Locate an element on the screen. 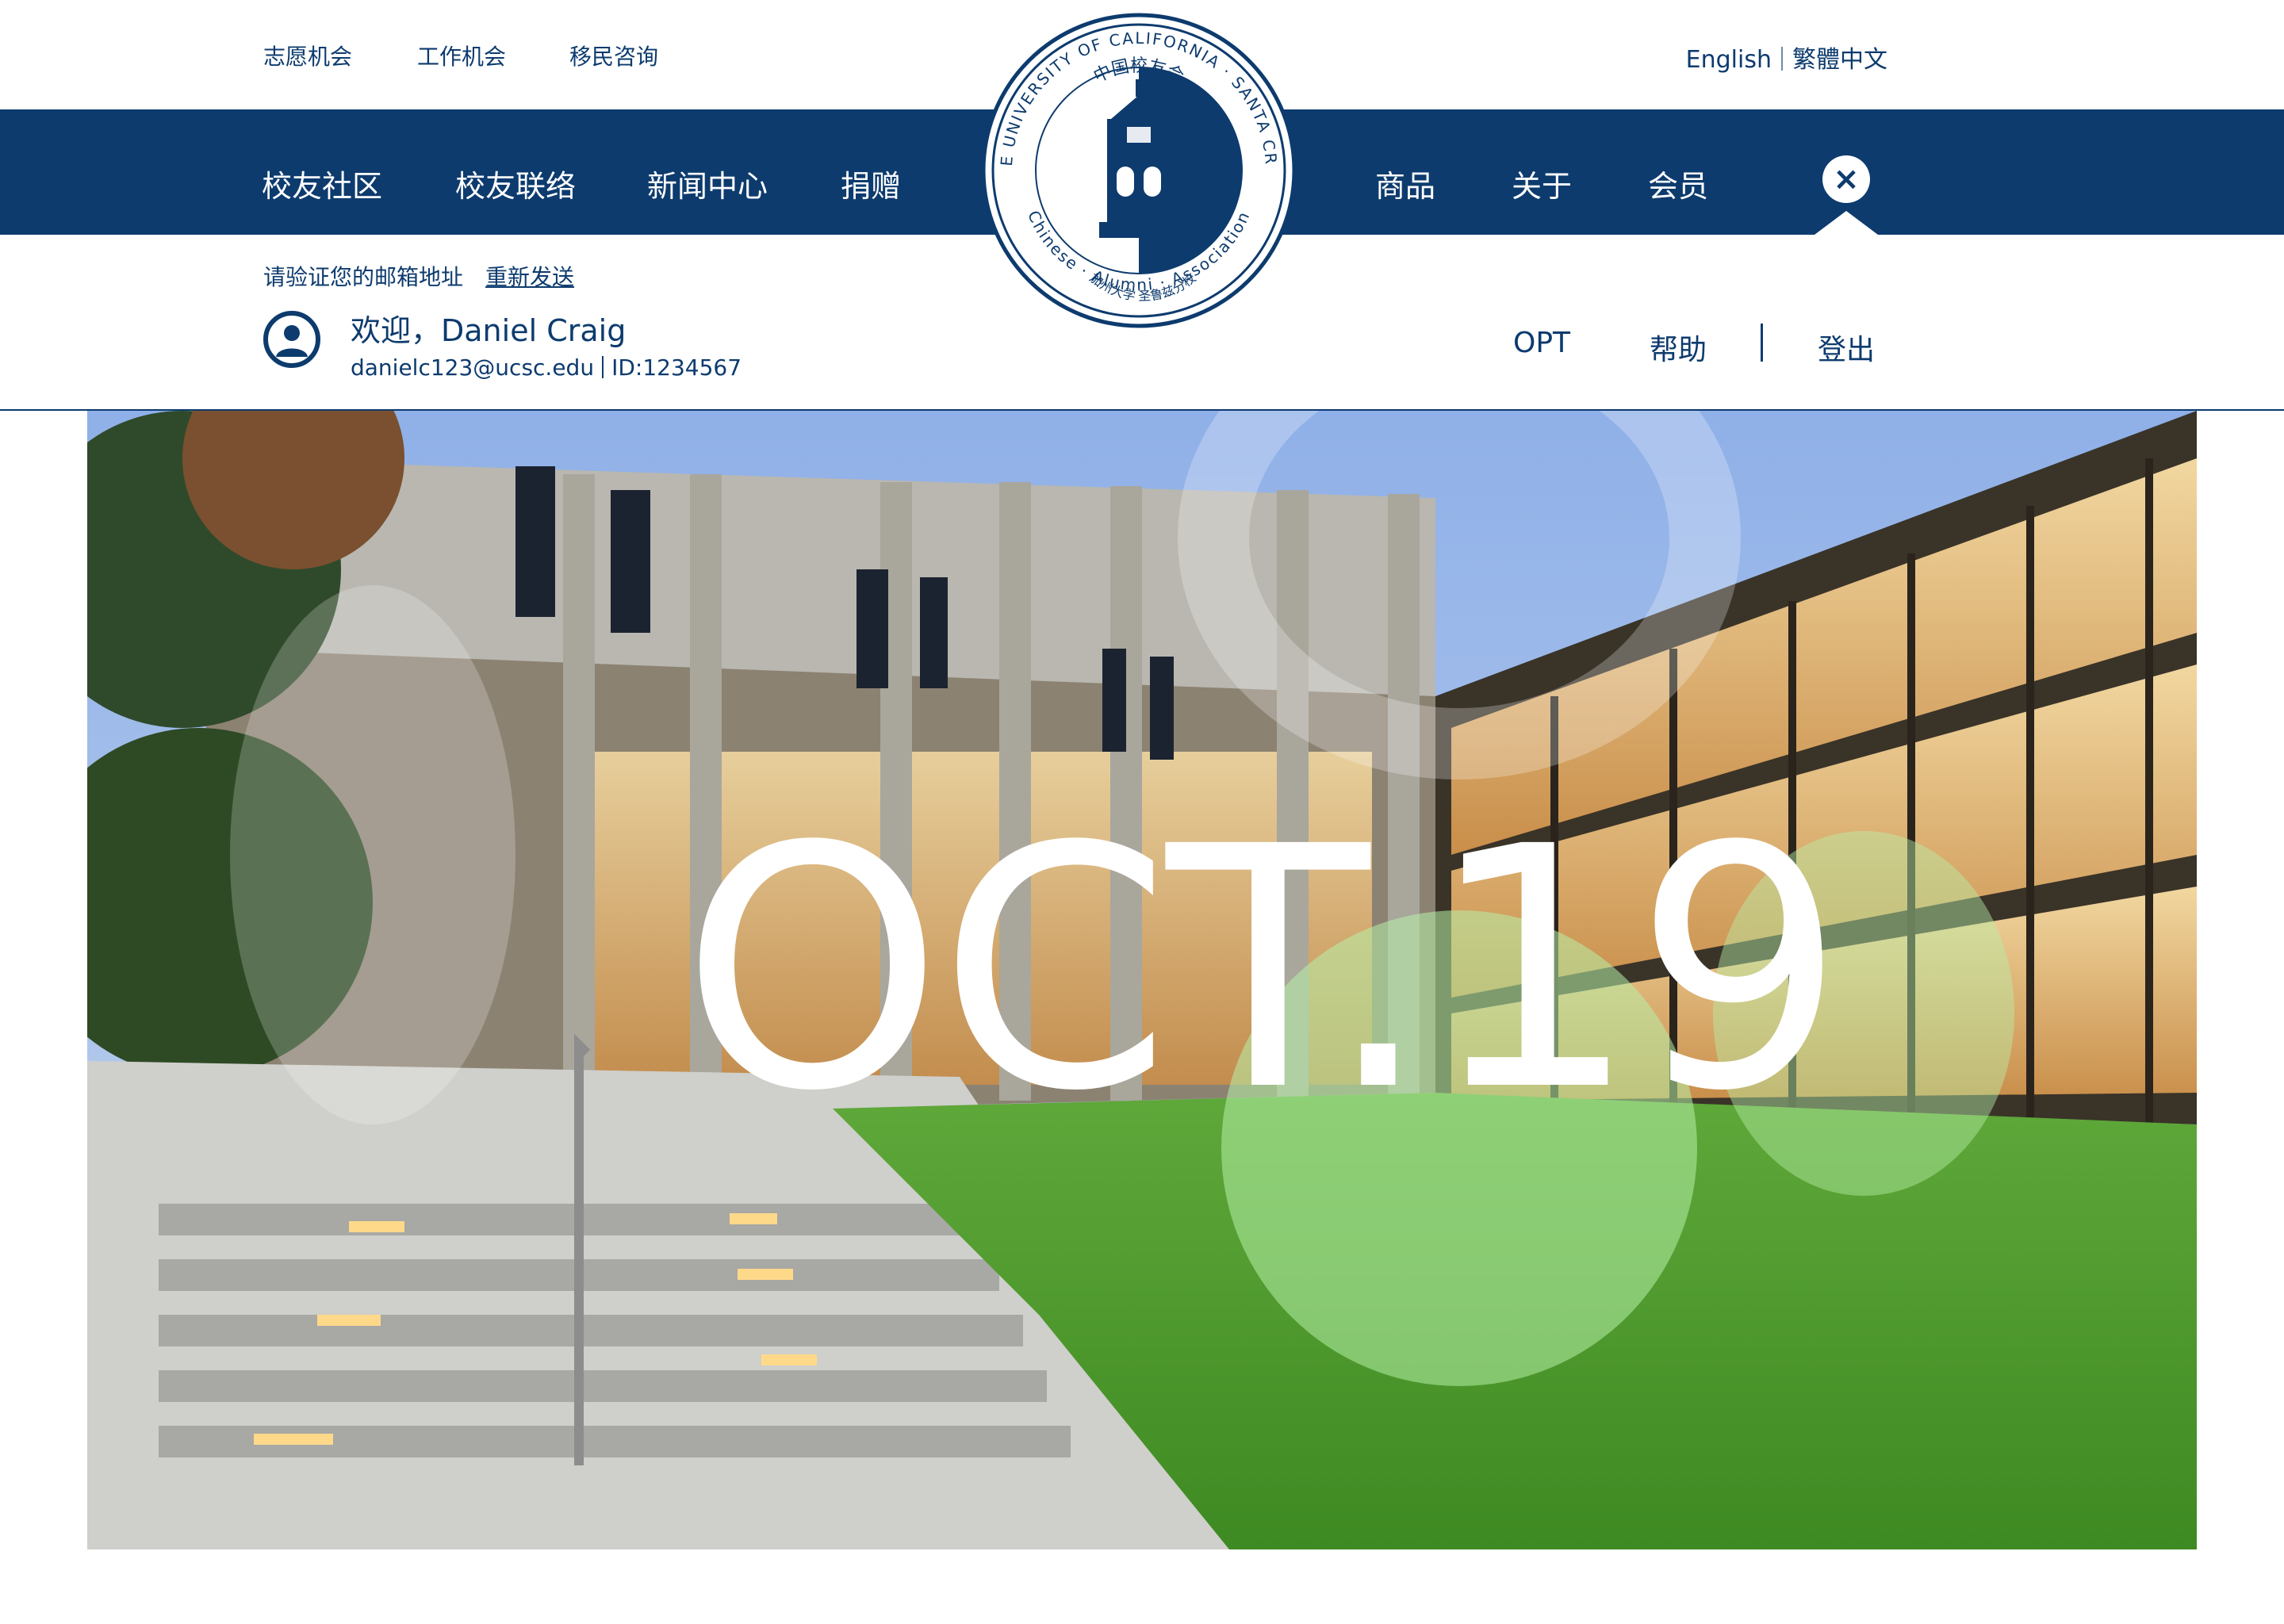  nav-merchandise: 商品 is located at coordinates (1405, 183).